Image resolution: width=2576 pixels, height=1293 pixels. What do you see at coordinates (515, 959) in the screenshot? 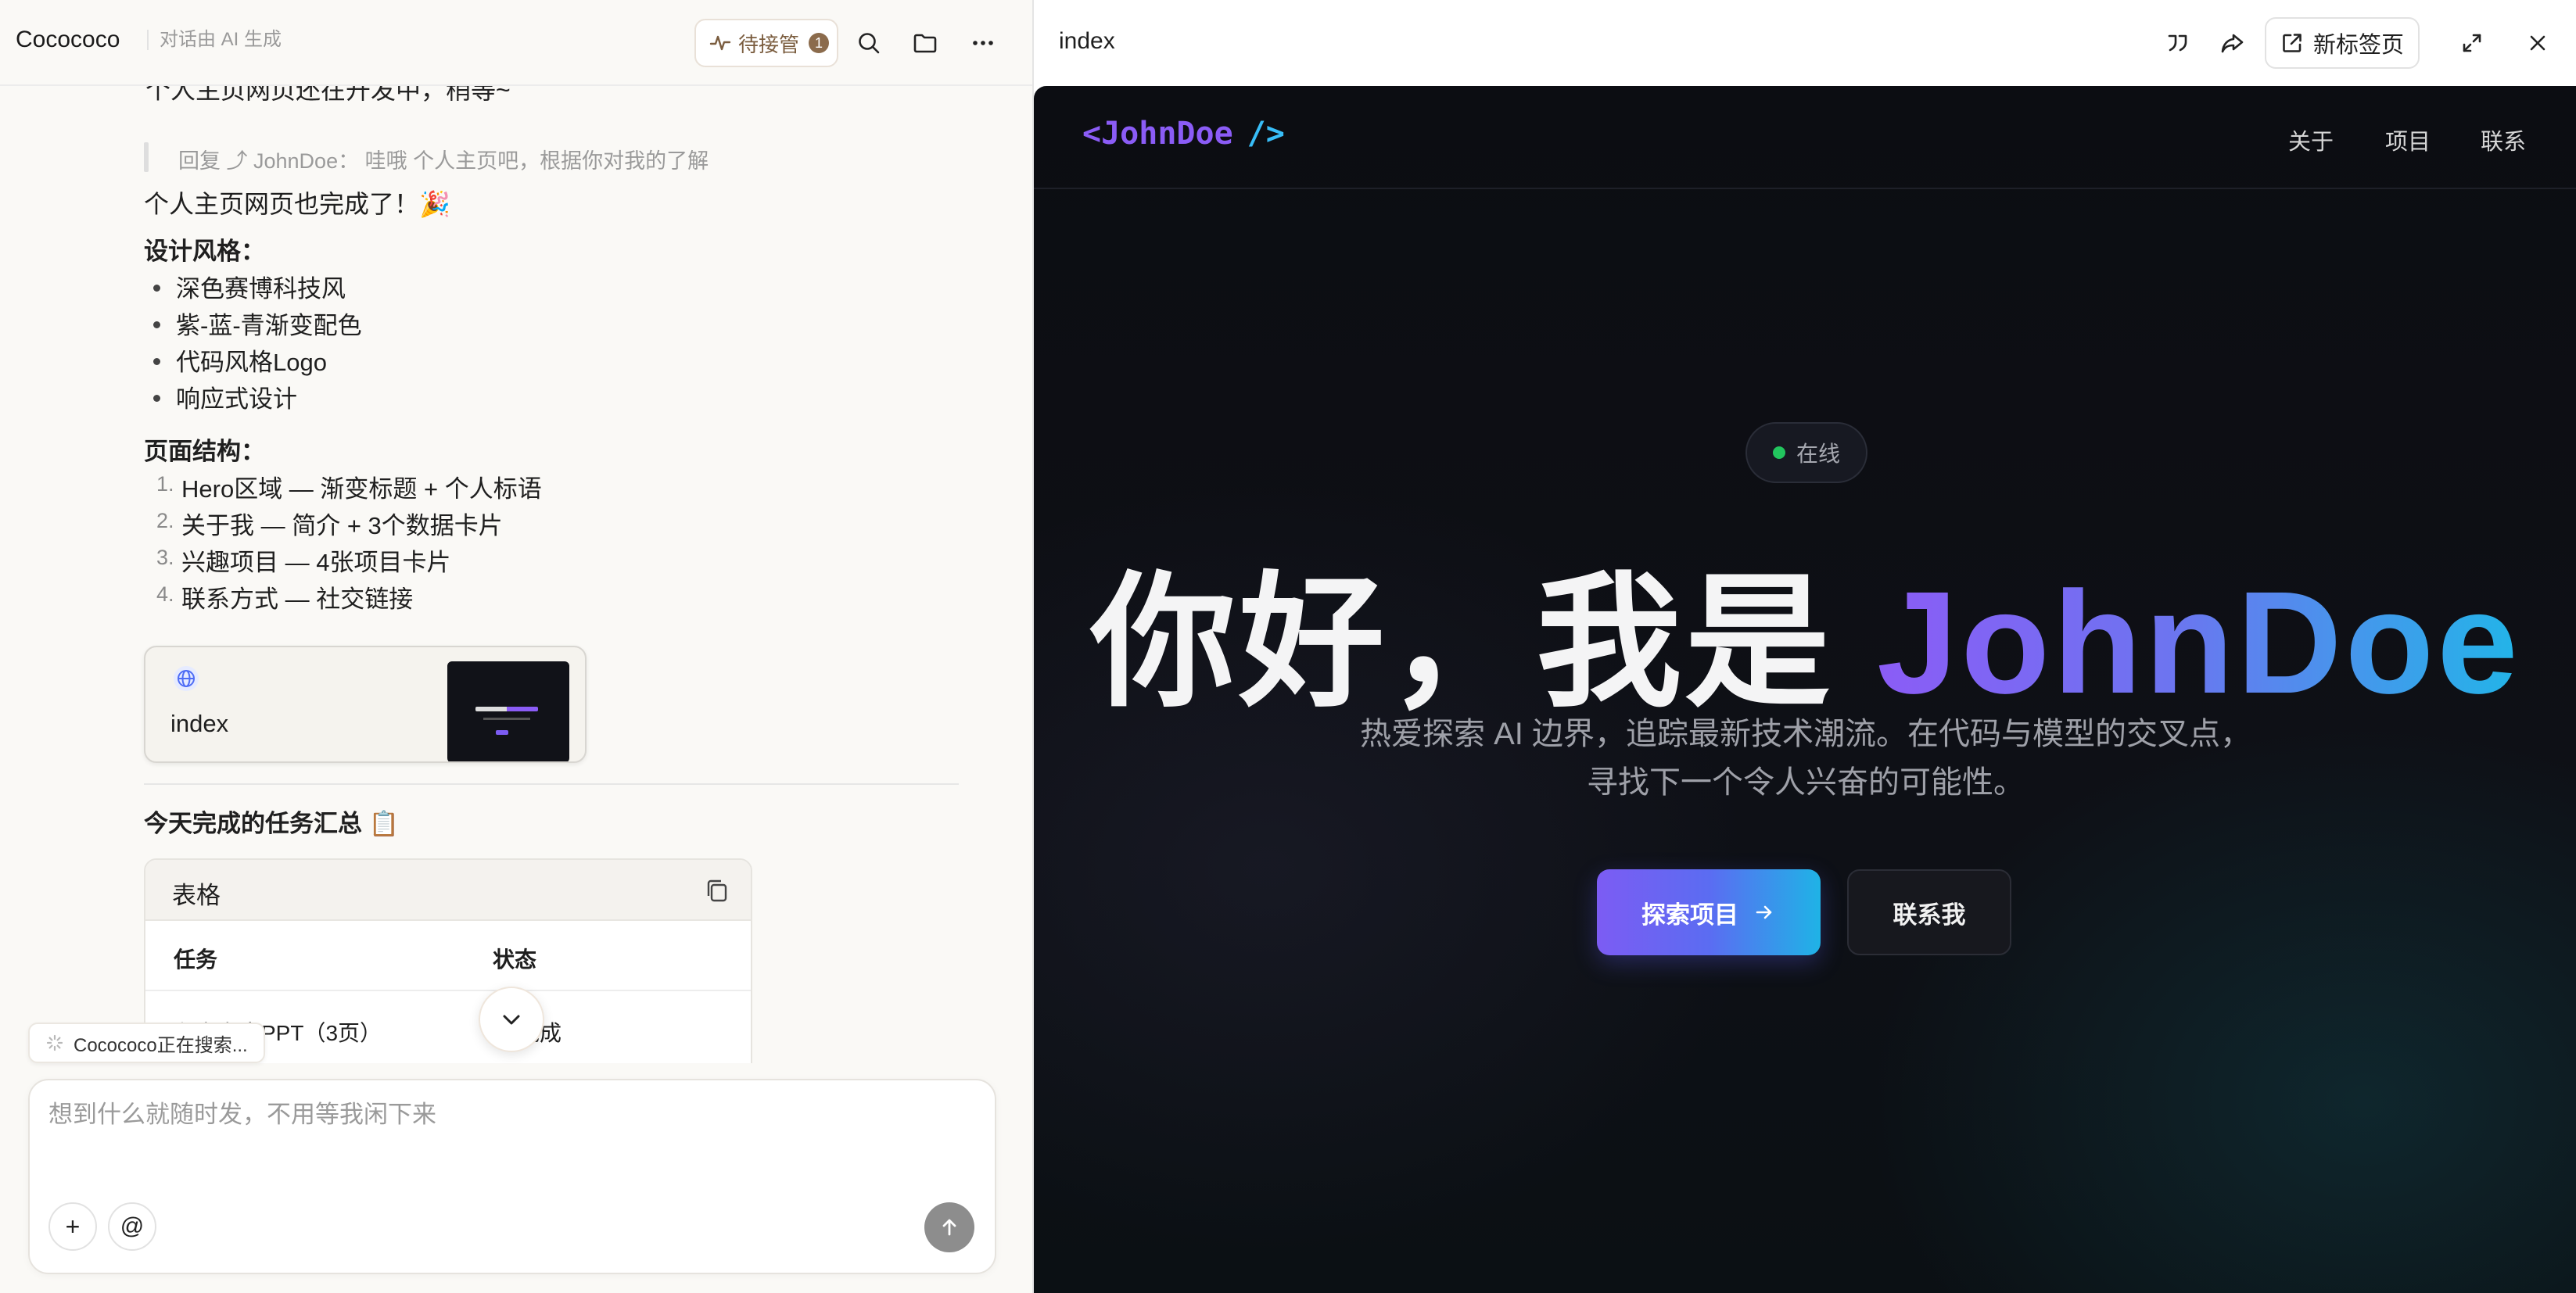
I see `column-header-status: 状态` at bounding box center [515, 959].